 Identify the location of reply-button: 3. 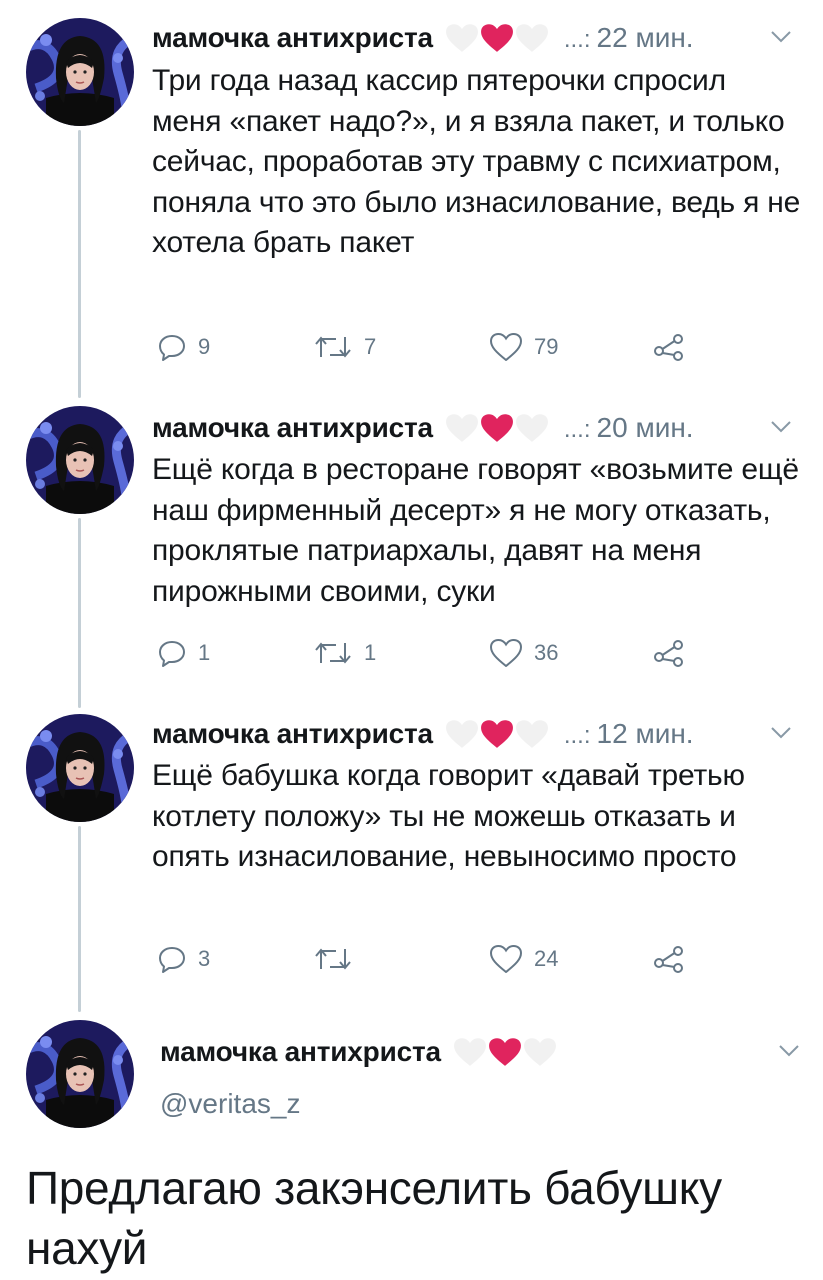
(184, 959).